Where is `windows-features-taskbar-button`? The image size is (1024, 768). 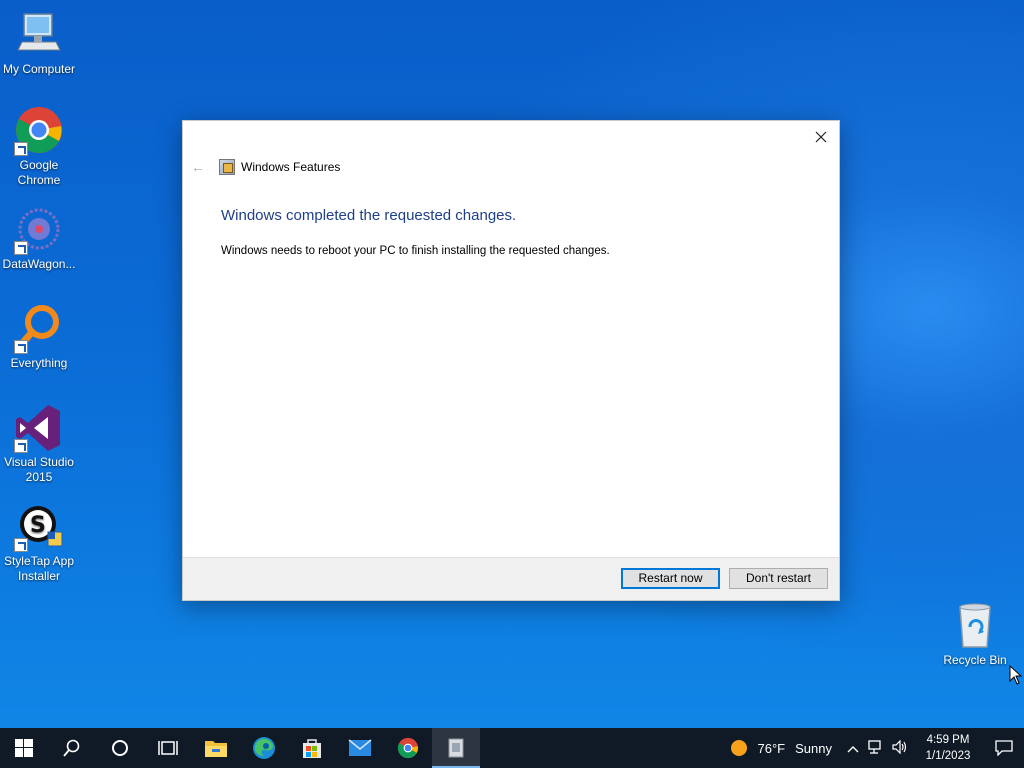 windows-features-taskbar-button is located at coordinates (456, 748).